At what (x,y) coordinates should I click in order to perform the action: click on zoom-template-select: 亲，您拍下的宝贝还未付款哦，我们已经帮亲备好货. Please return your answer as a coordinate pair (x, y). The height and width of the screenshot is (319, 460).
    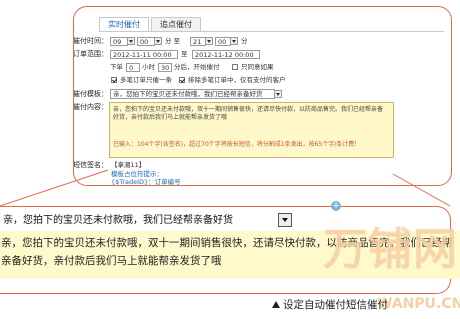
    Looking at the image, I should click on (118, 220).